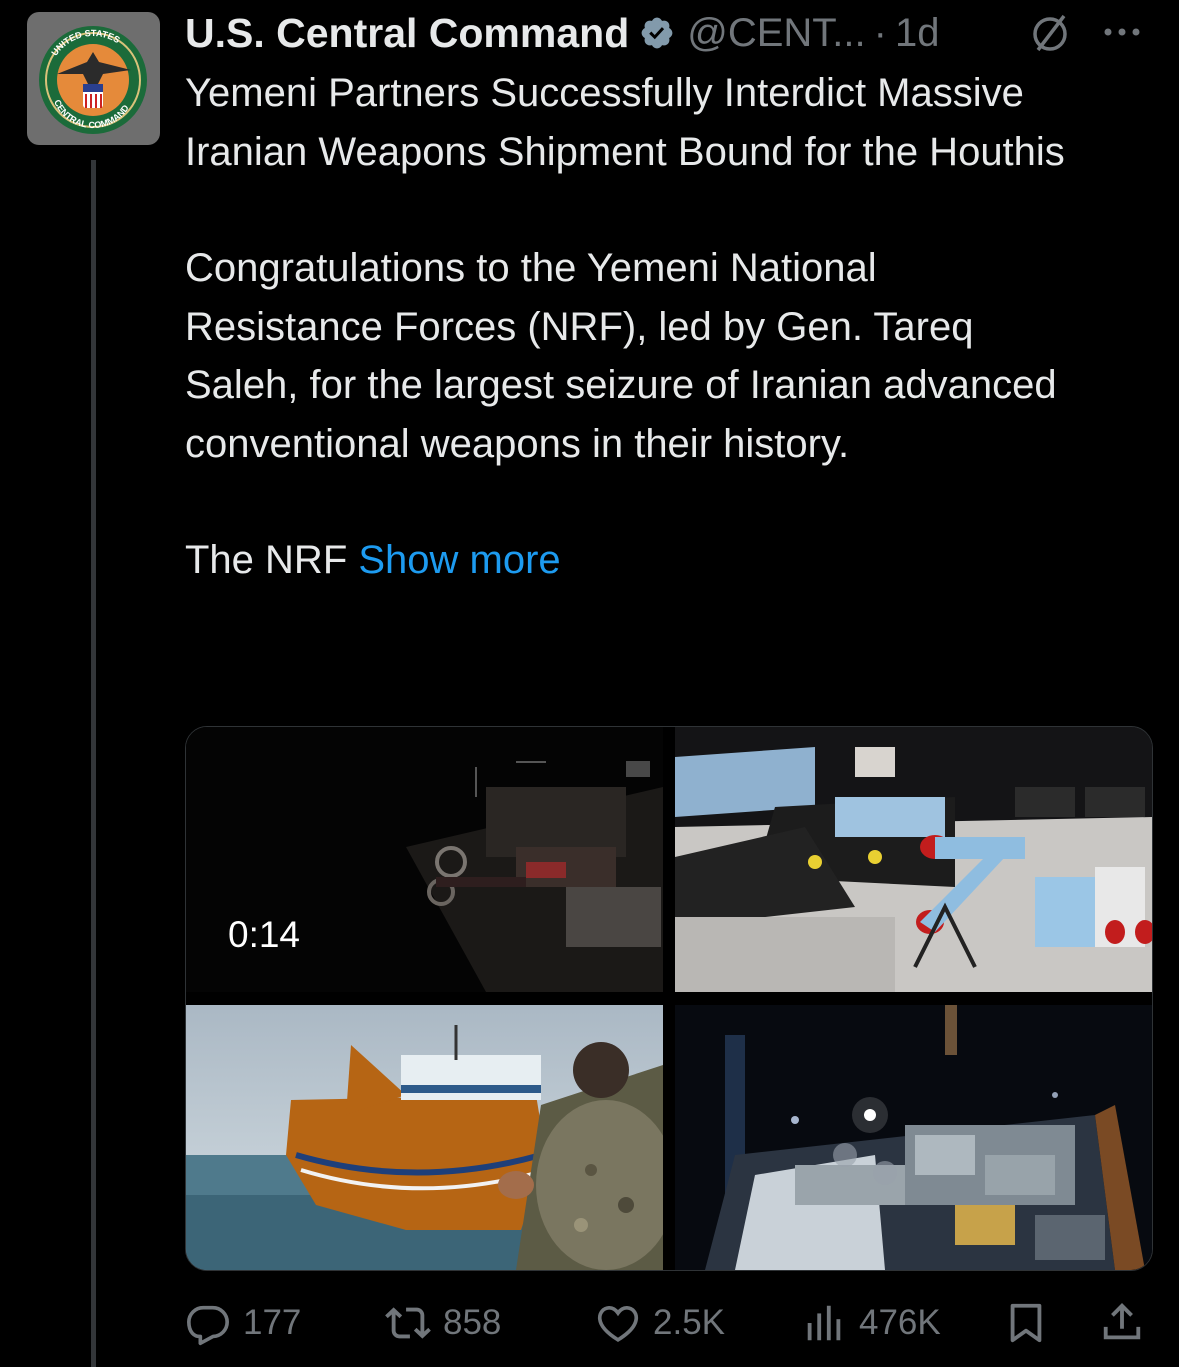 This screenshot has width=1179, height=1367. I want to click on tweet-truncated-line: The NRF Show more, so click(670, 560).